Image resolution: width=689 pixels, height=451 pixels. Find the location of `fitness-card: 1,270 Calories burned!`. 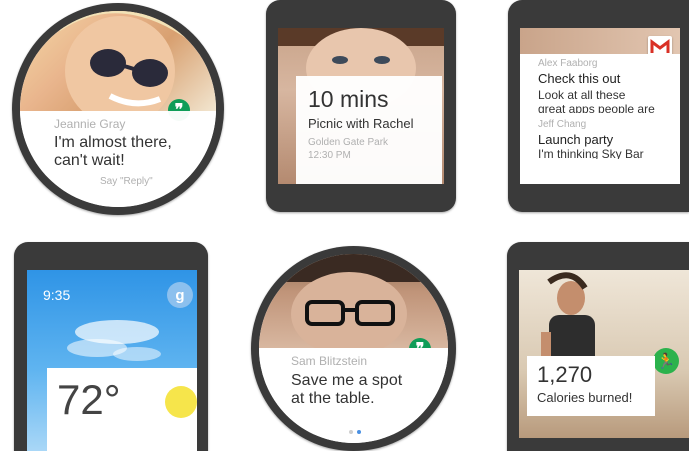

fitness-card: 1,270 Calories burned! is located at coordinates (591, 386).